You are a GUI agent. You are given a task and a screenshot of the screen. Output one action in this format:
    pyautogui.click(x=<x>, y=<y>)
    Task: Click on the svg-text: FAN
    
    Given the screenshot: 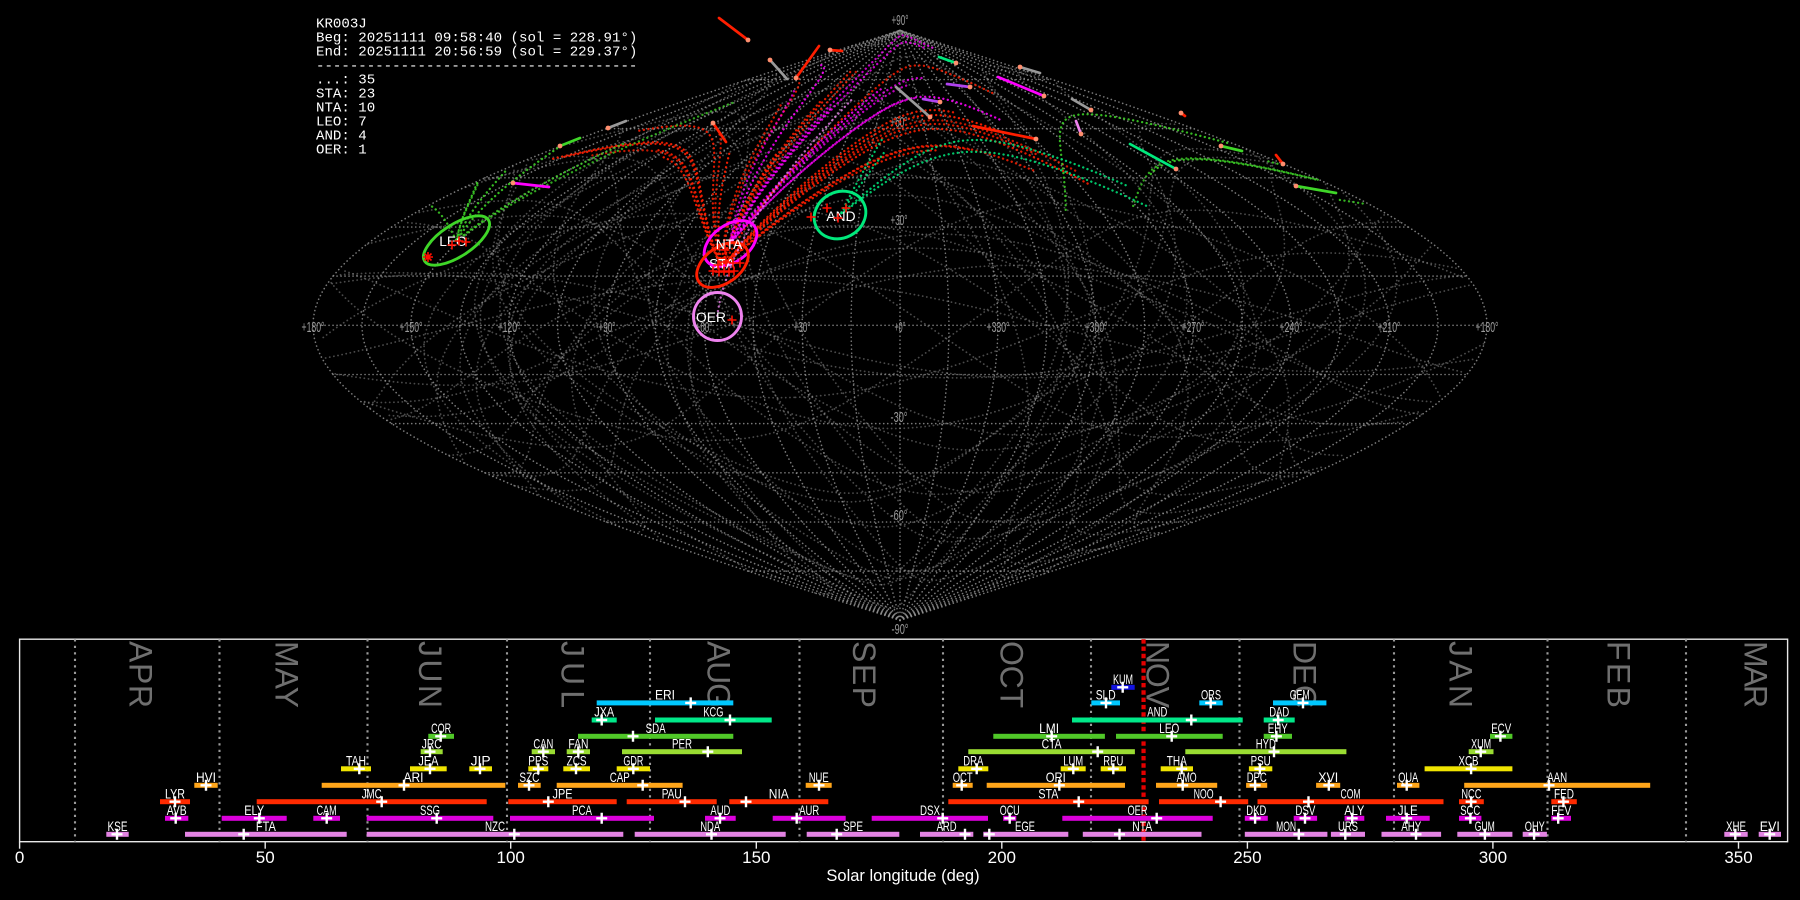 What is the action you would take?
    pyautogui.click(x=578, y=743)
    